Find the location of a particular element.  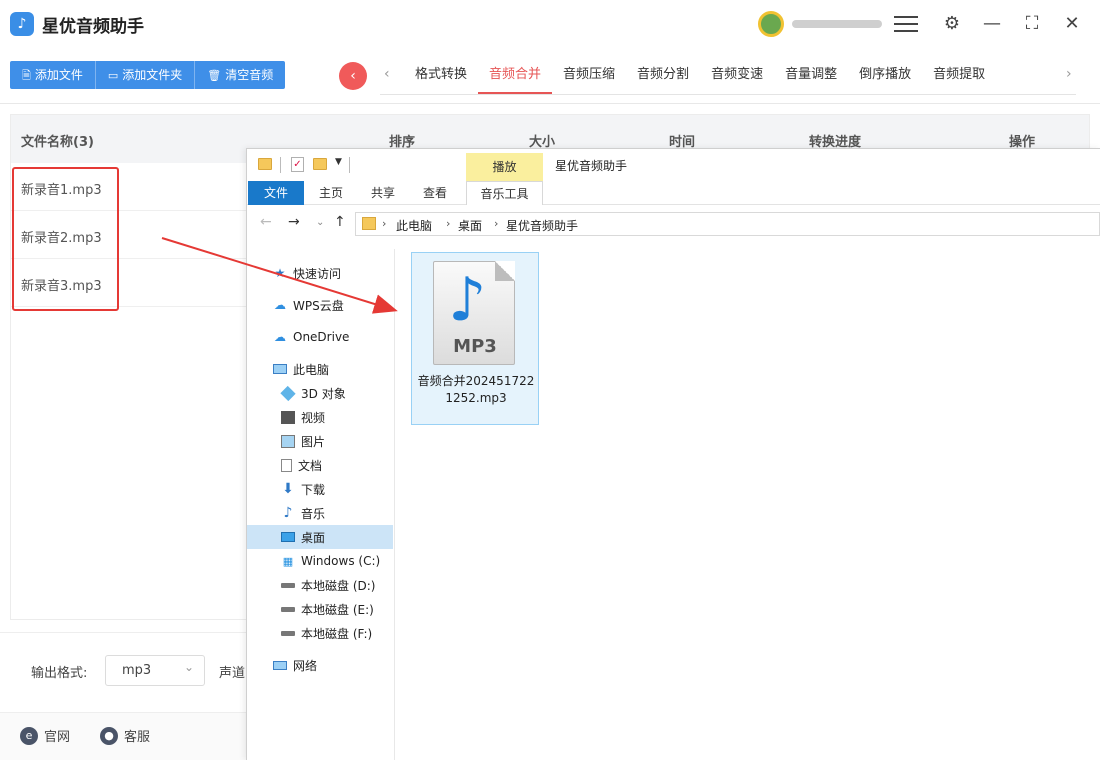

nav-drive-c: ▦ Windows (C:) is located at coordinates (320, 561).